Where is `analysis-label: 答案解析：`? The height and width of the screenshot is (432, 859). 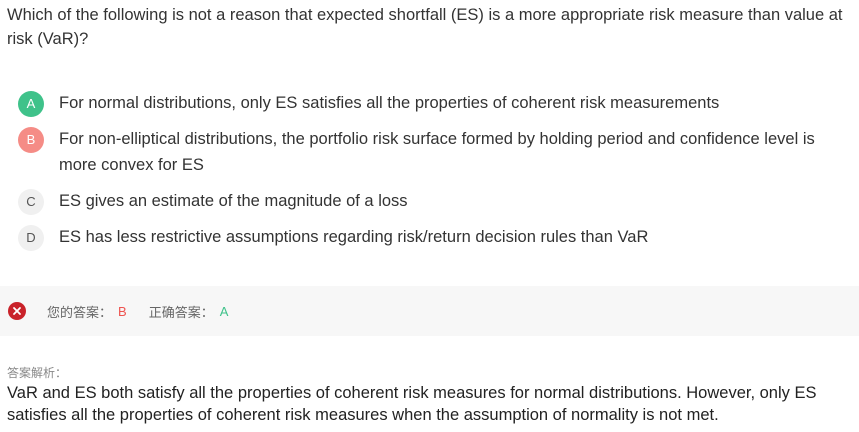 analysis-label: 答案解析： is located at coordinates (37, 373).